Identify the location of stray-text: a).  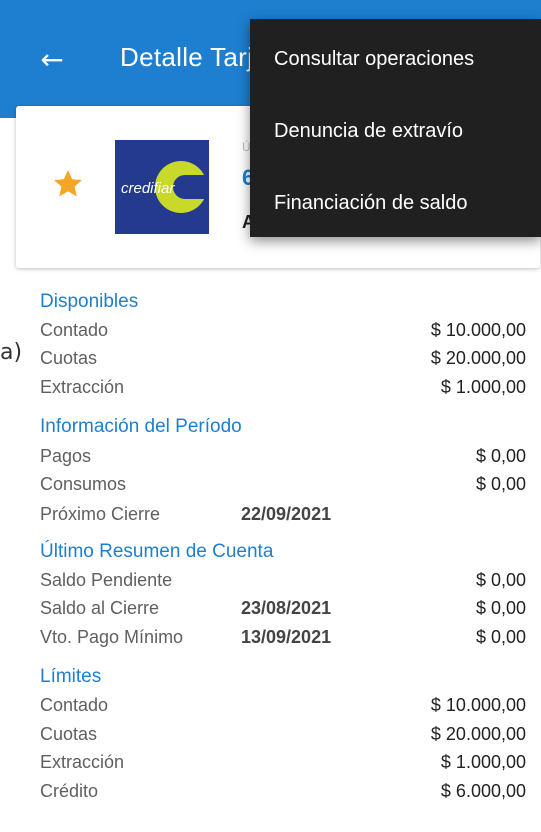
(11, 352).